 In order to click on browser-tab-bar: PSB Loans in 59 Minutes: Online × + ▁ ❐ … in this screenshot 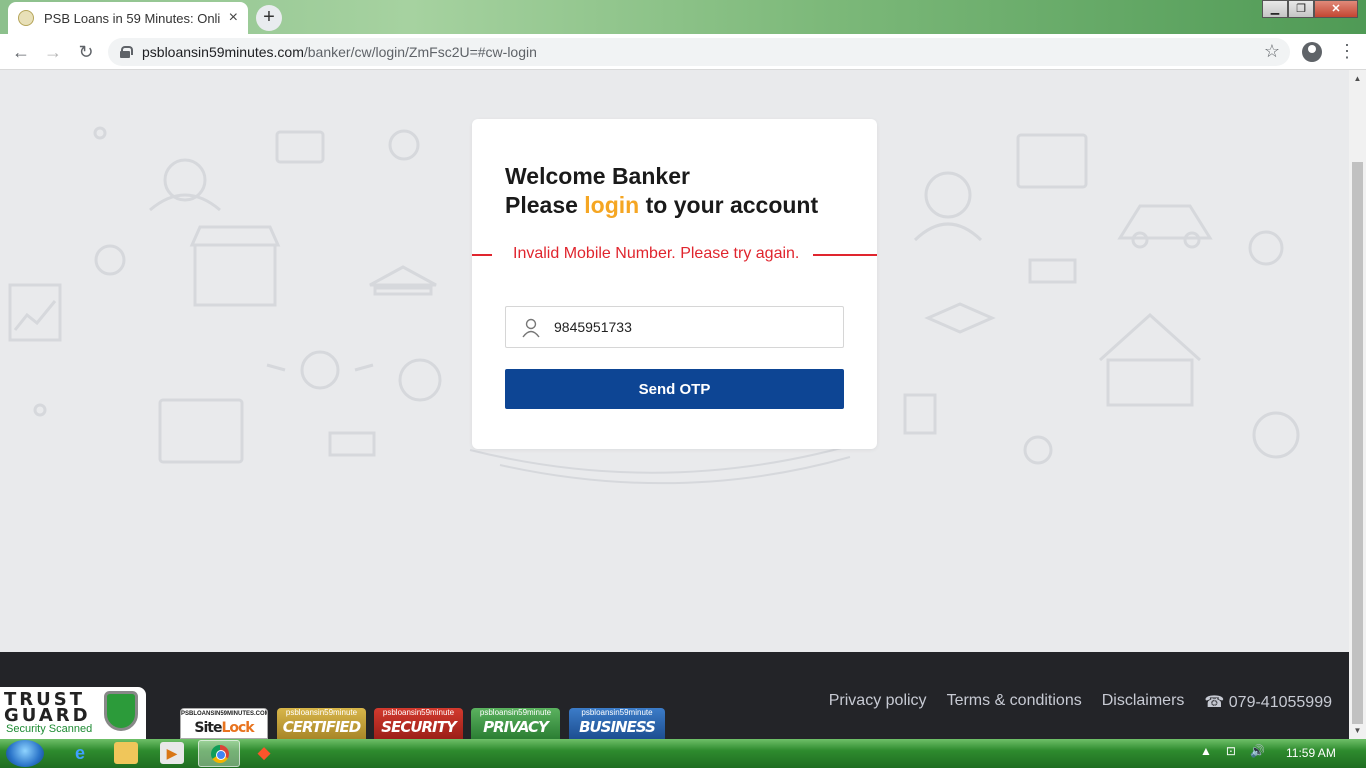, I will do `click(683, 17)`.